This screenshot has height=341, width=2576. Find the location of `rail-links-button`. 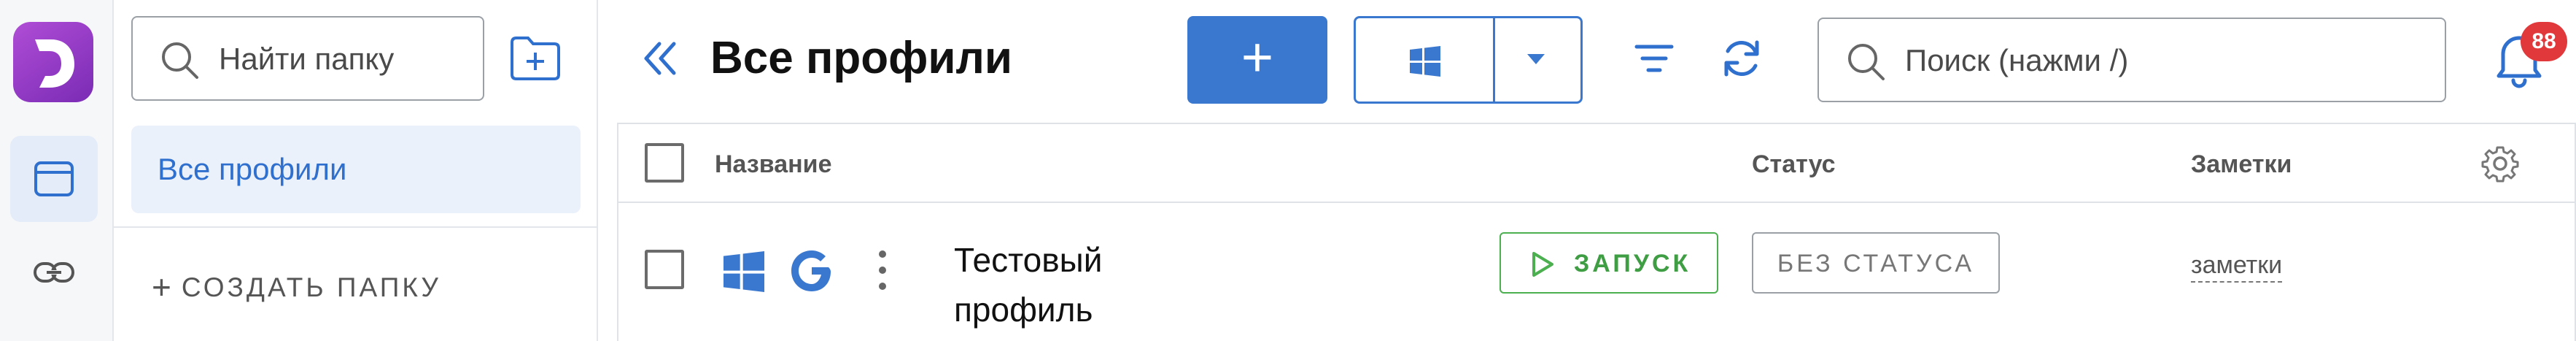

rail-links-button is located at coordinates (54, 272).